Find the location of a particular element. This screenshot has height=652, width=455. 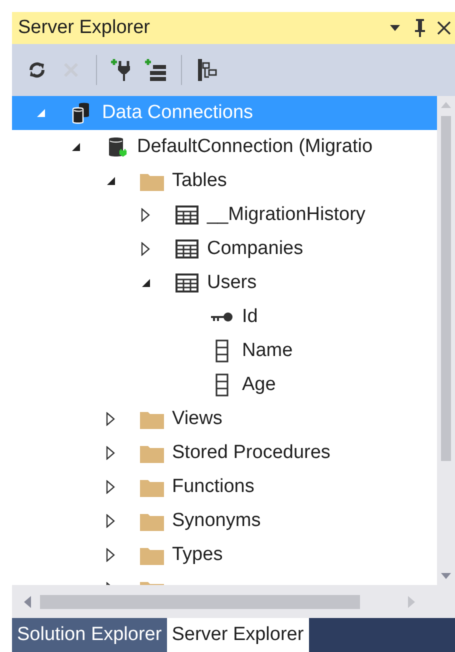

window-title: Server Explorer is located at coordinates (84, 28).